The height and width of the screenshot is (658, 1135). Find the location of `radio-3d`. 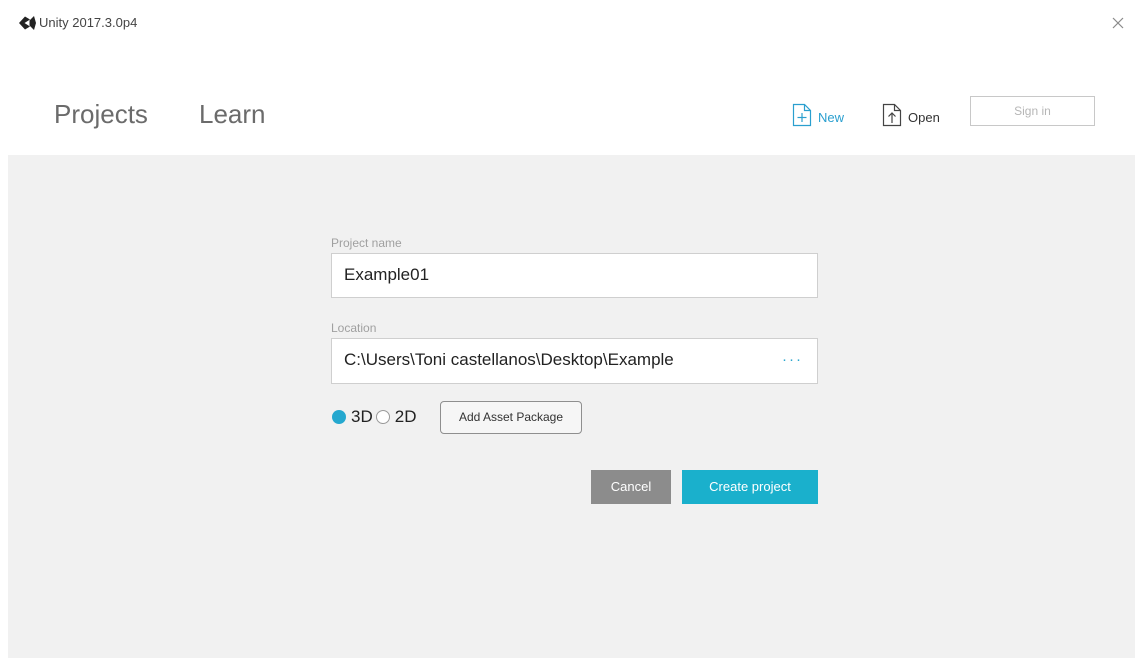

radio-3d is located at coordinates (339, 417).